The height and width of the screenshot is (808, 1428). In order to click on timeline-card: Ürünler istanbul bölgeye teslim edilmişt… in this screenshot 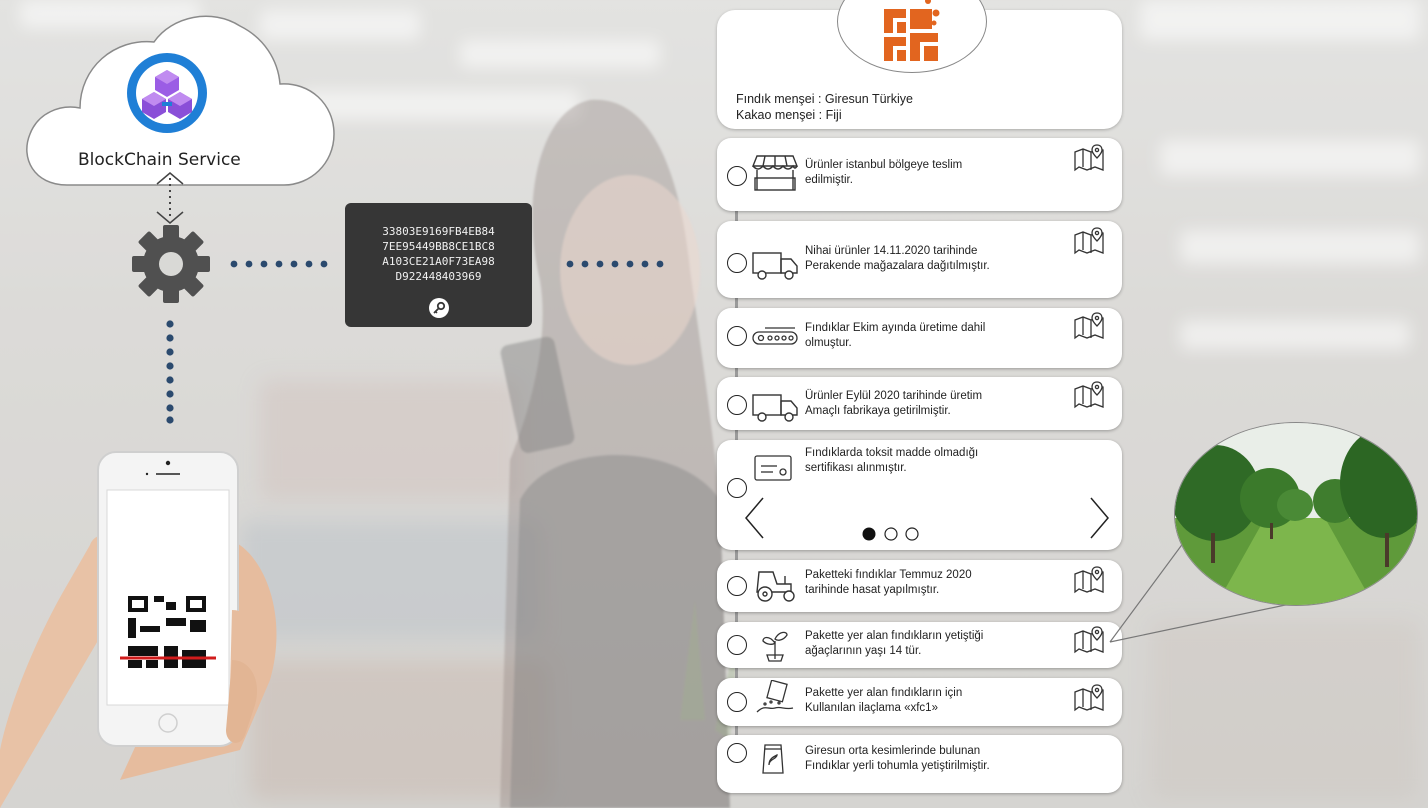, I will do `click(919, 174)`.